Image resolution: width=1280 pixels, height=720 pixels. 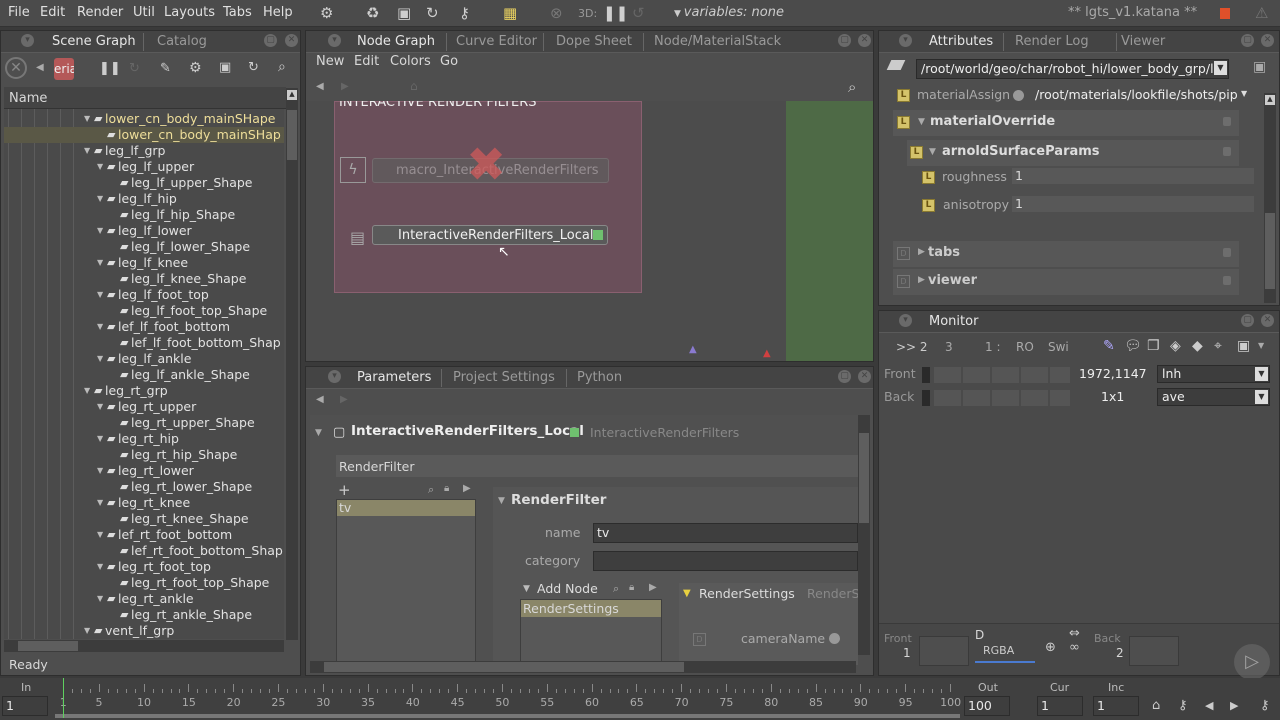 What do you see at coordinates (1252, 662) in the screenshot?
I see `play-icon: ▷` at bounding box center [1252, 662].